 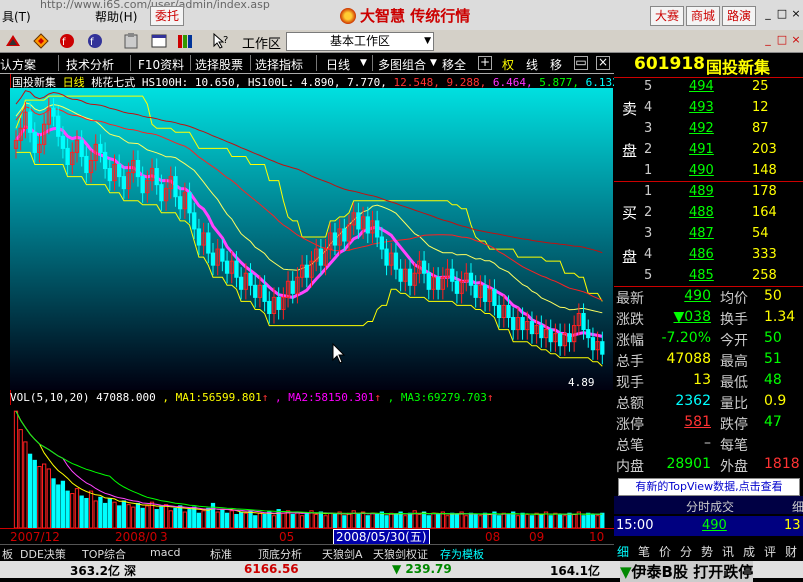 I want to click on ma3-value: 69279.703, so click(x=457, y=397).